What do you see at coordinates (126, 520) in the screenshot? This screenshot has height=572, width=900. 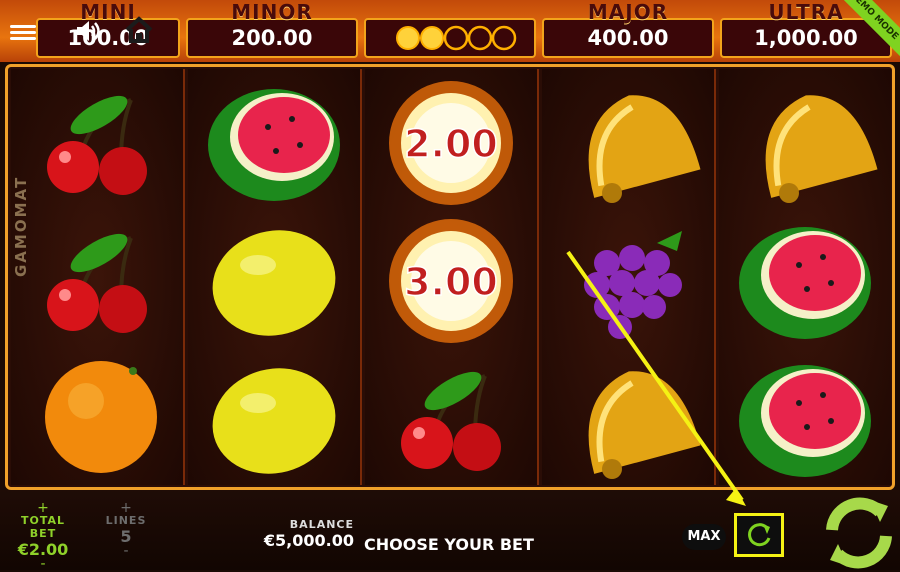 I see `lines-label: LINES` at bounding box center [126, 520].